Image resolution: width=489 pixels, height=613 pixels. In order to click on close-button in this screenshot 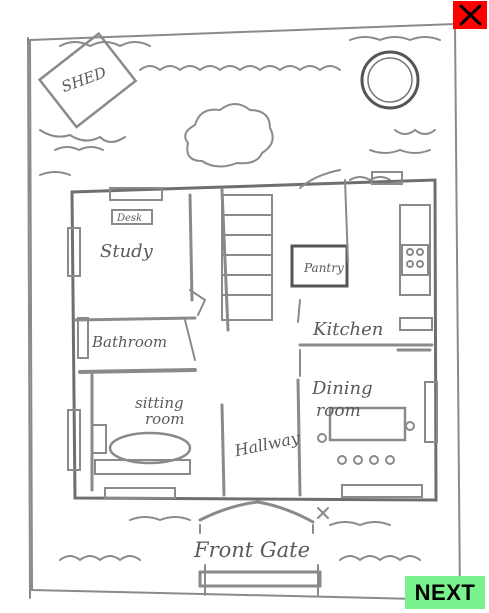, I will do `click(470, 15)`.